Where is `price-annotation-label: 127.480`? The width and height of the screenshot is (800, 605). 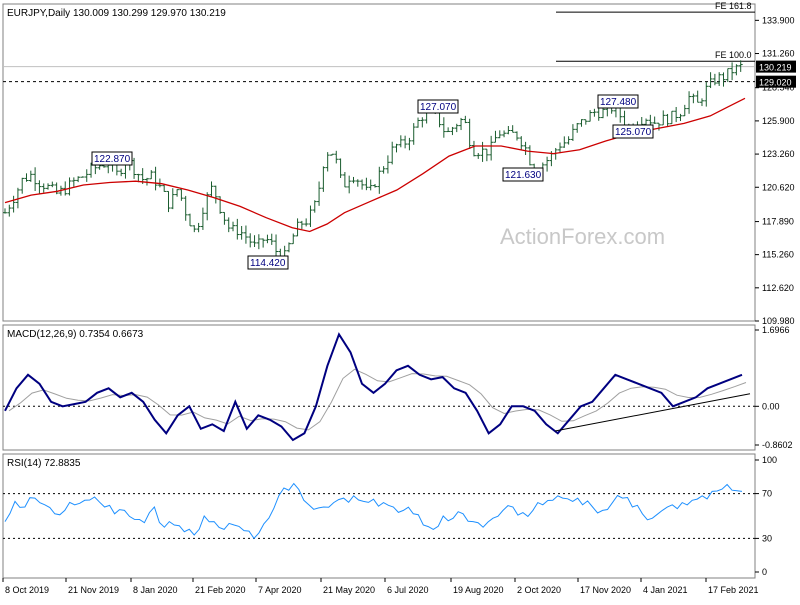
price-annotation-label: 127.480 is located at coordinates (618, 102).